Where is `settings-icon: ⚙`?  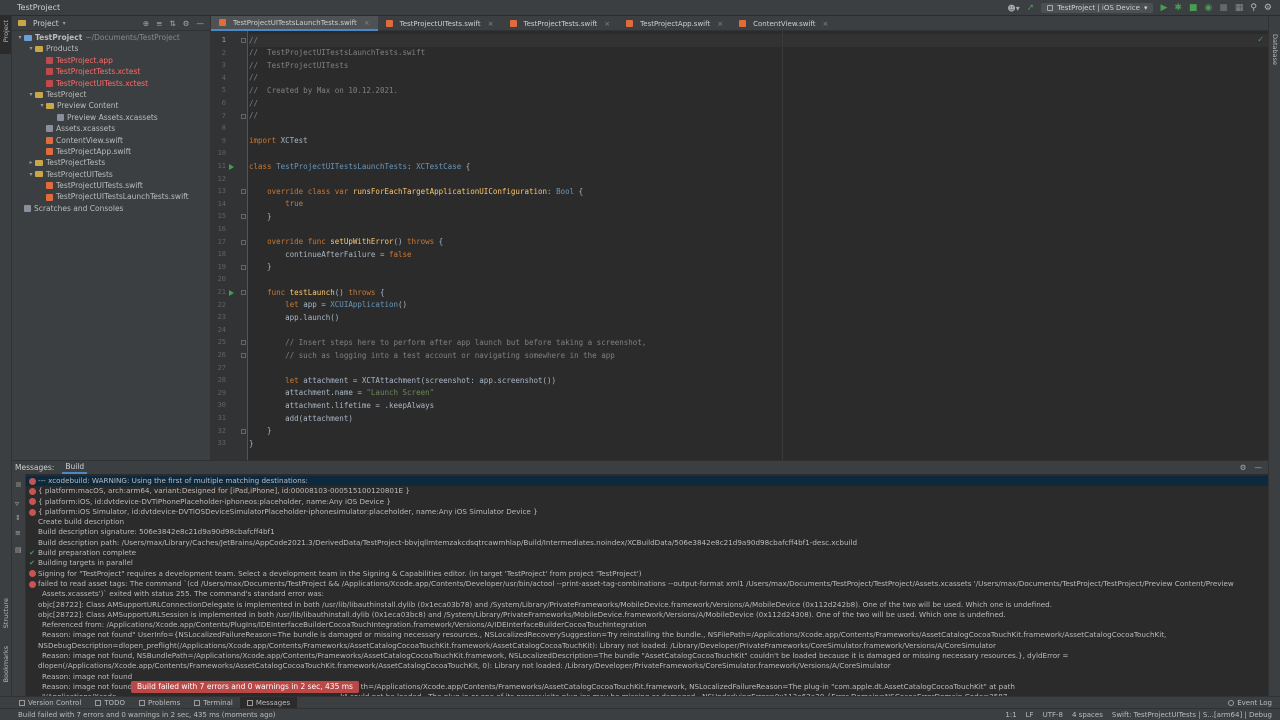
settings-icon: ⚙ is located at coordinates (1268, 8).